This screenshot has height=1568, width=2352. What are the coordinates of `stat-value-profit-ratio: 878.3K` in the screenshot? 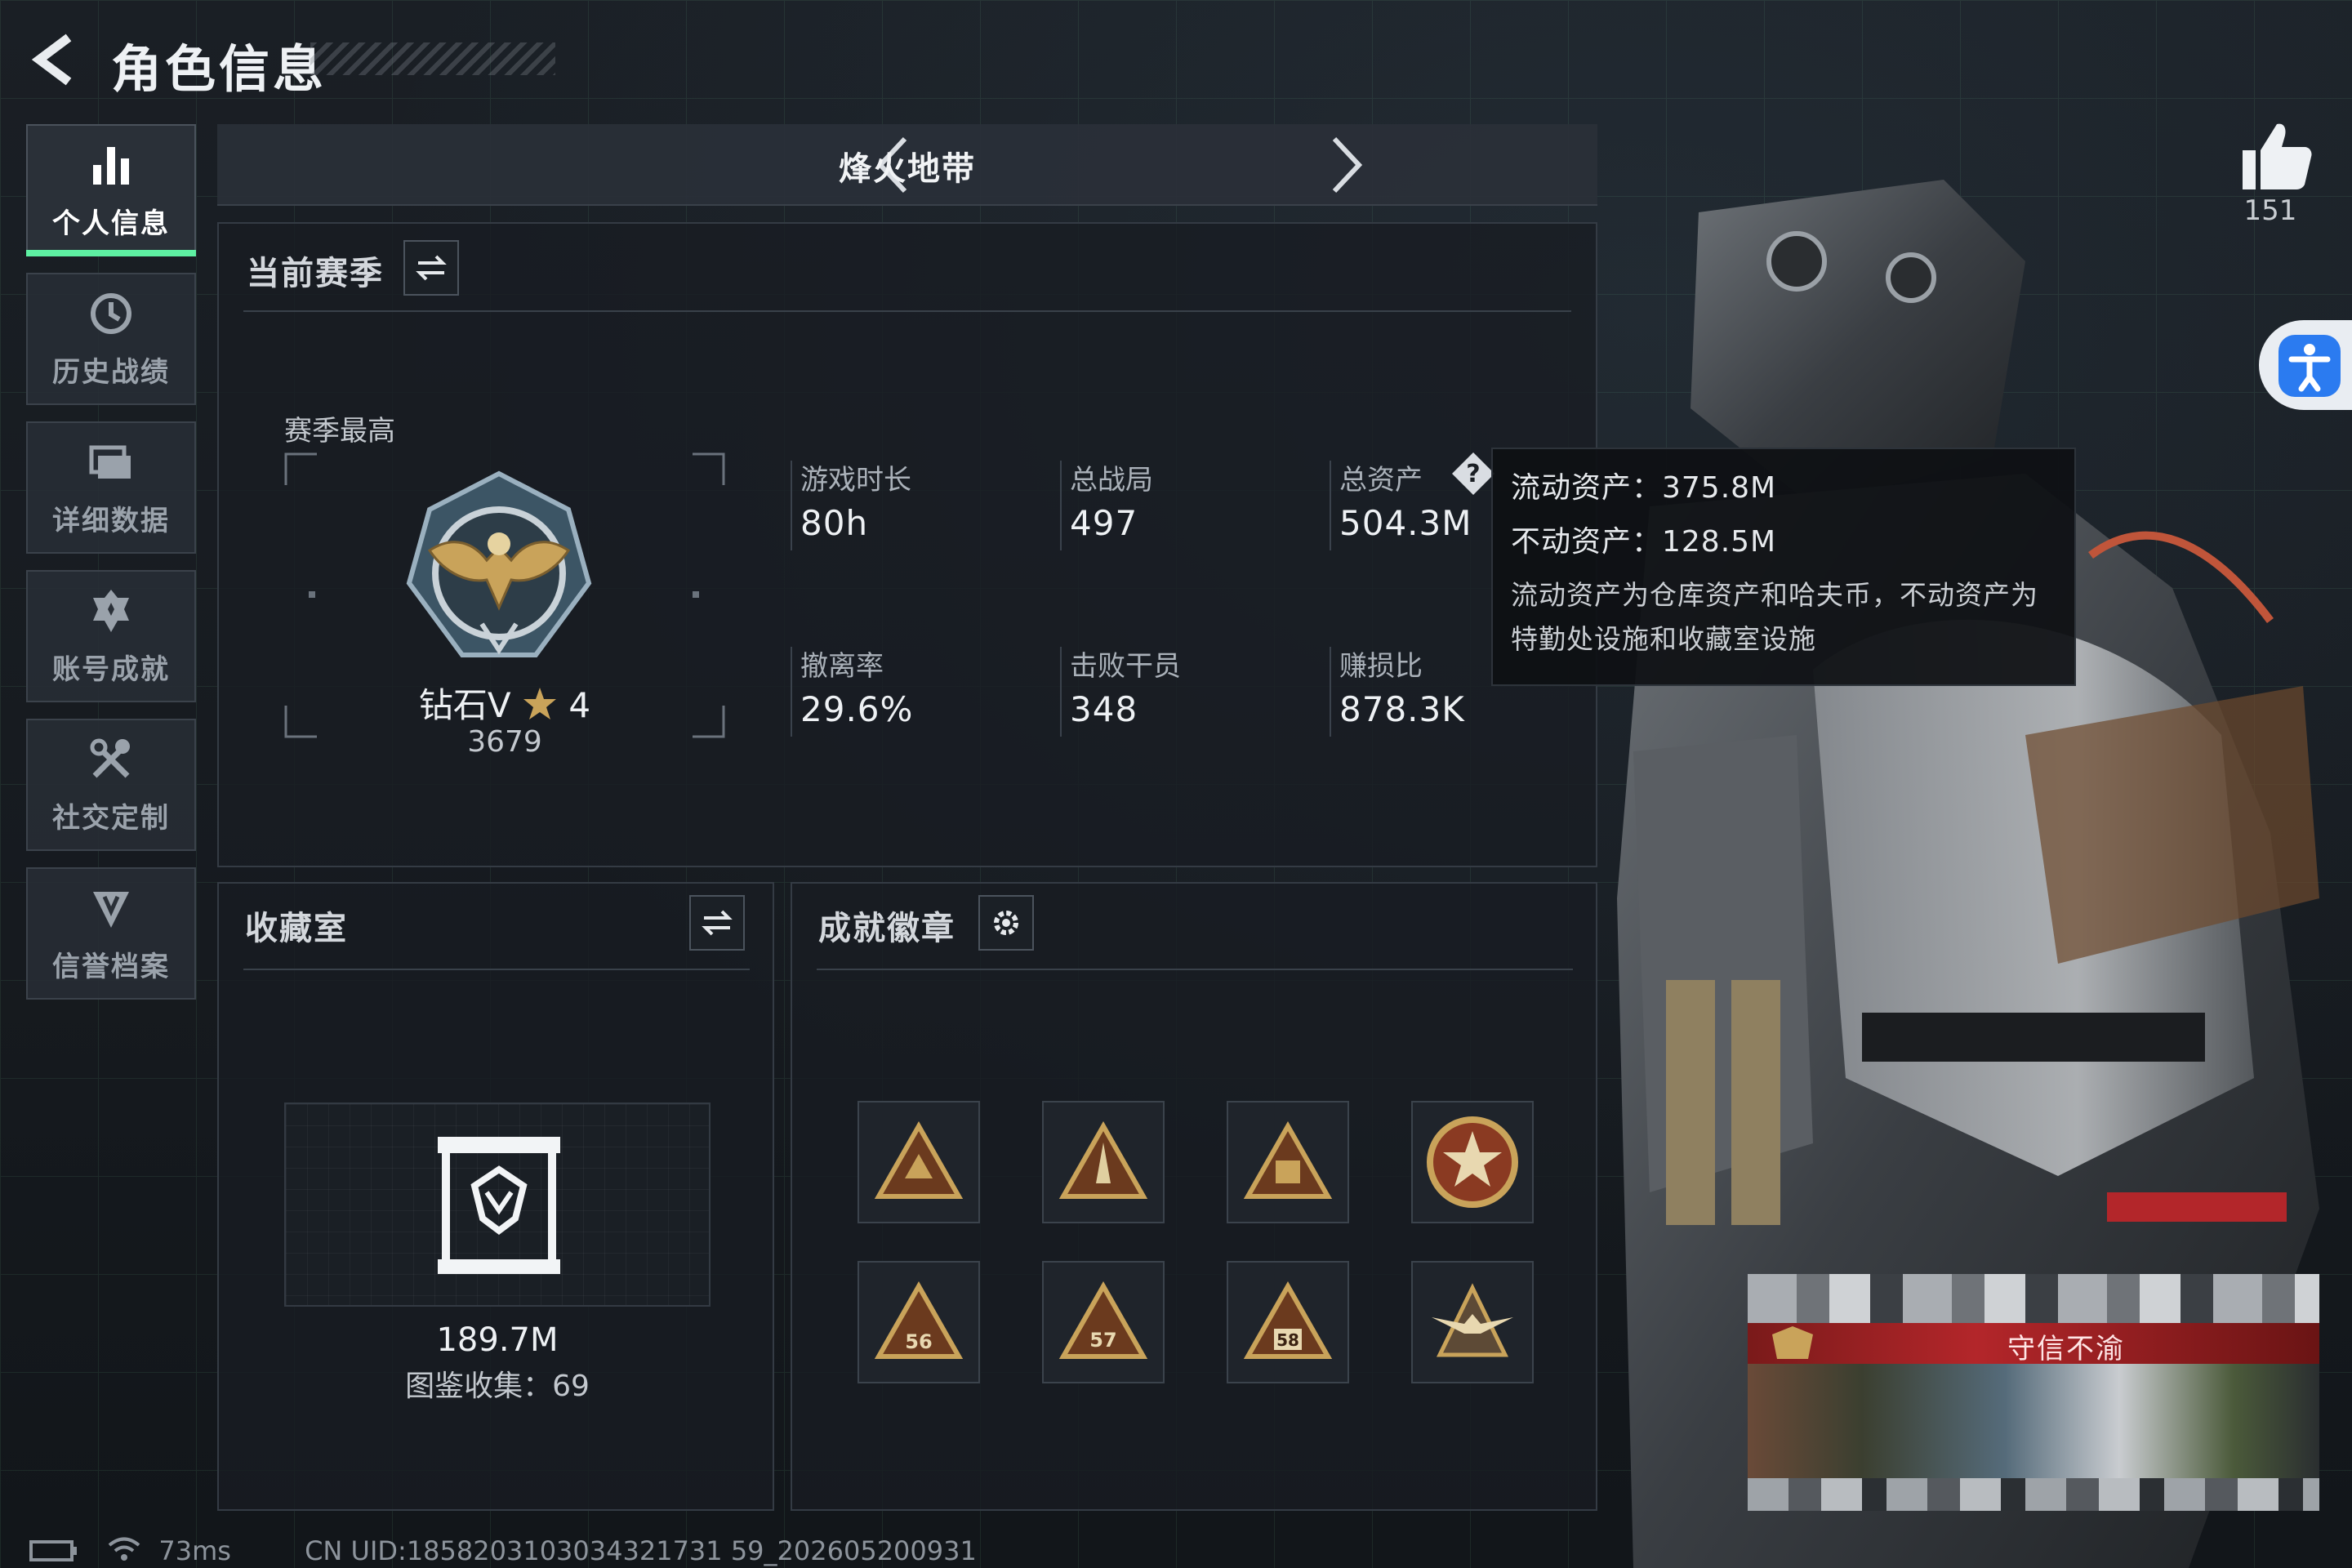 It's located at (1402, 709).